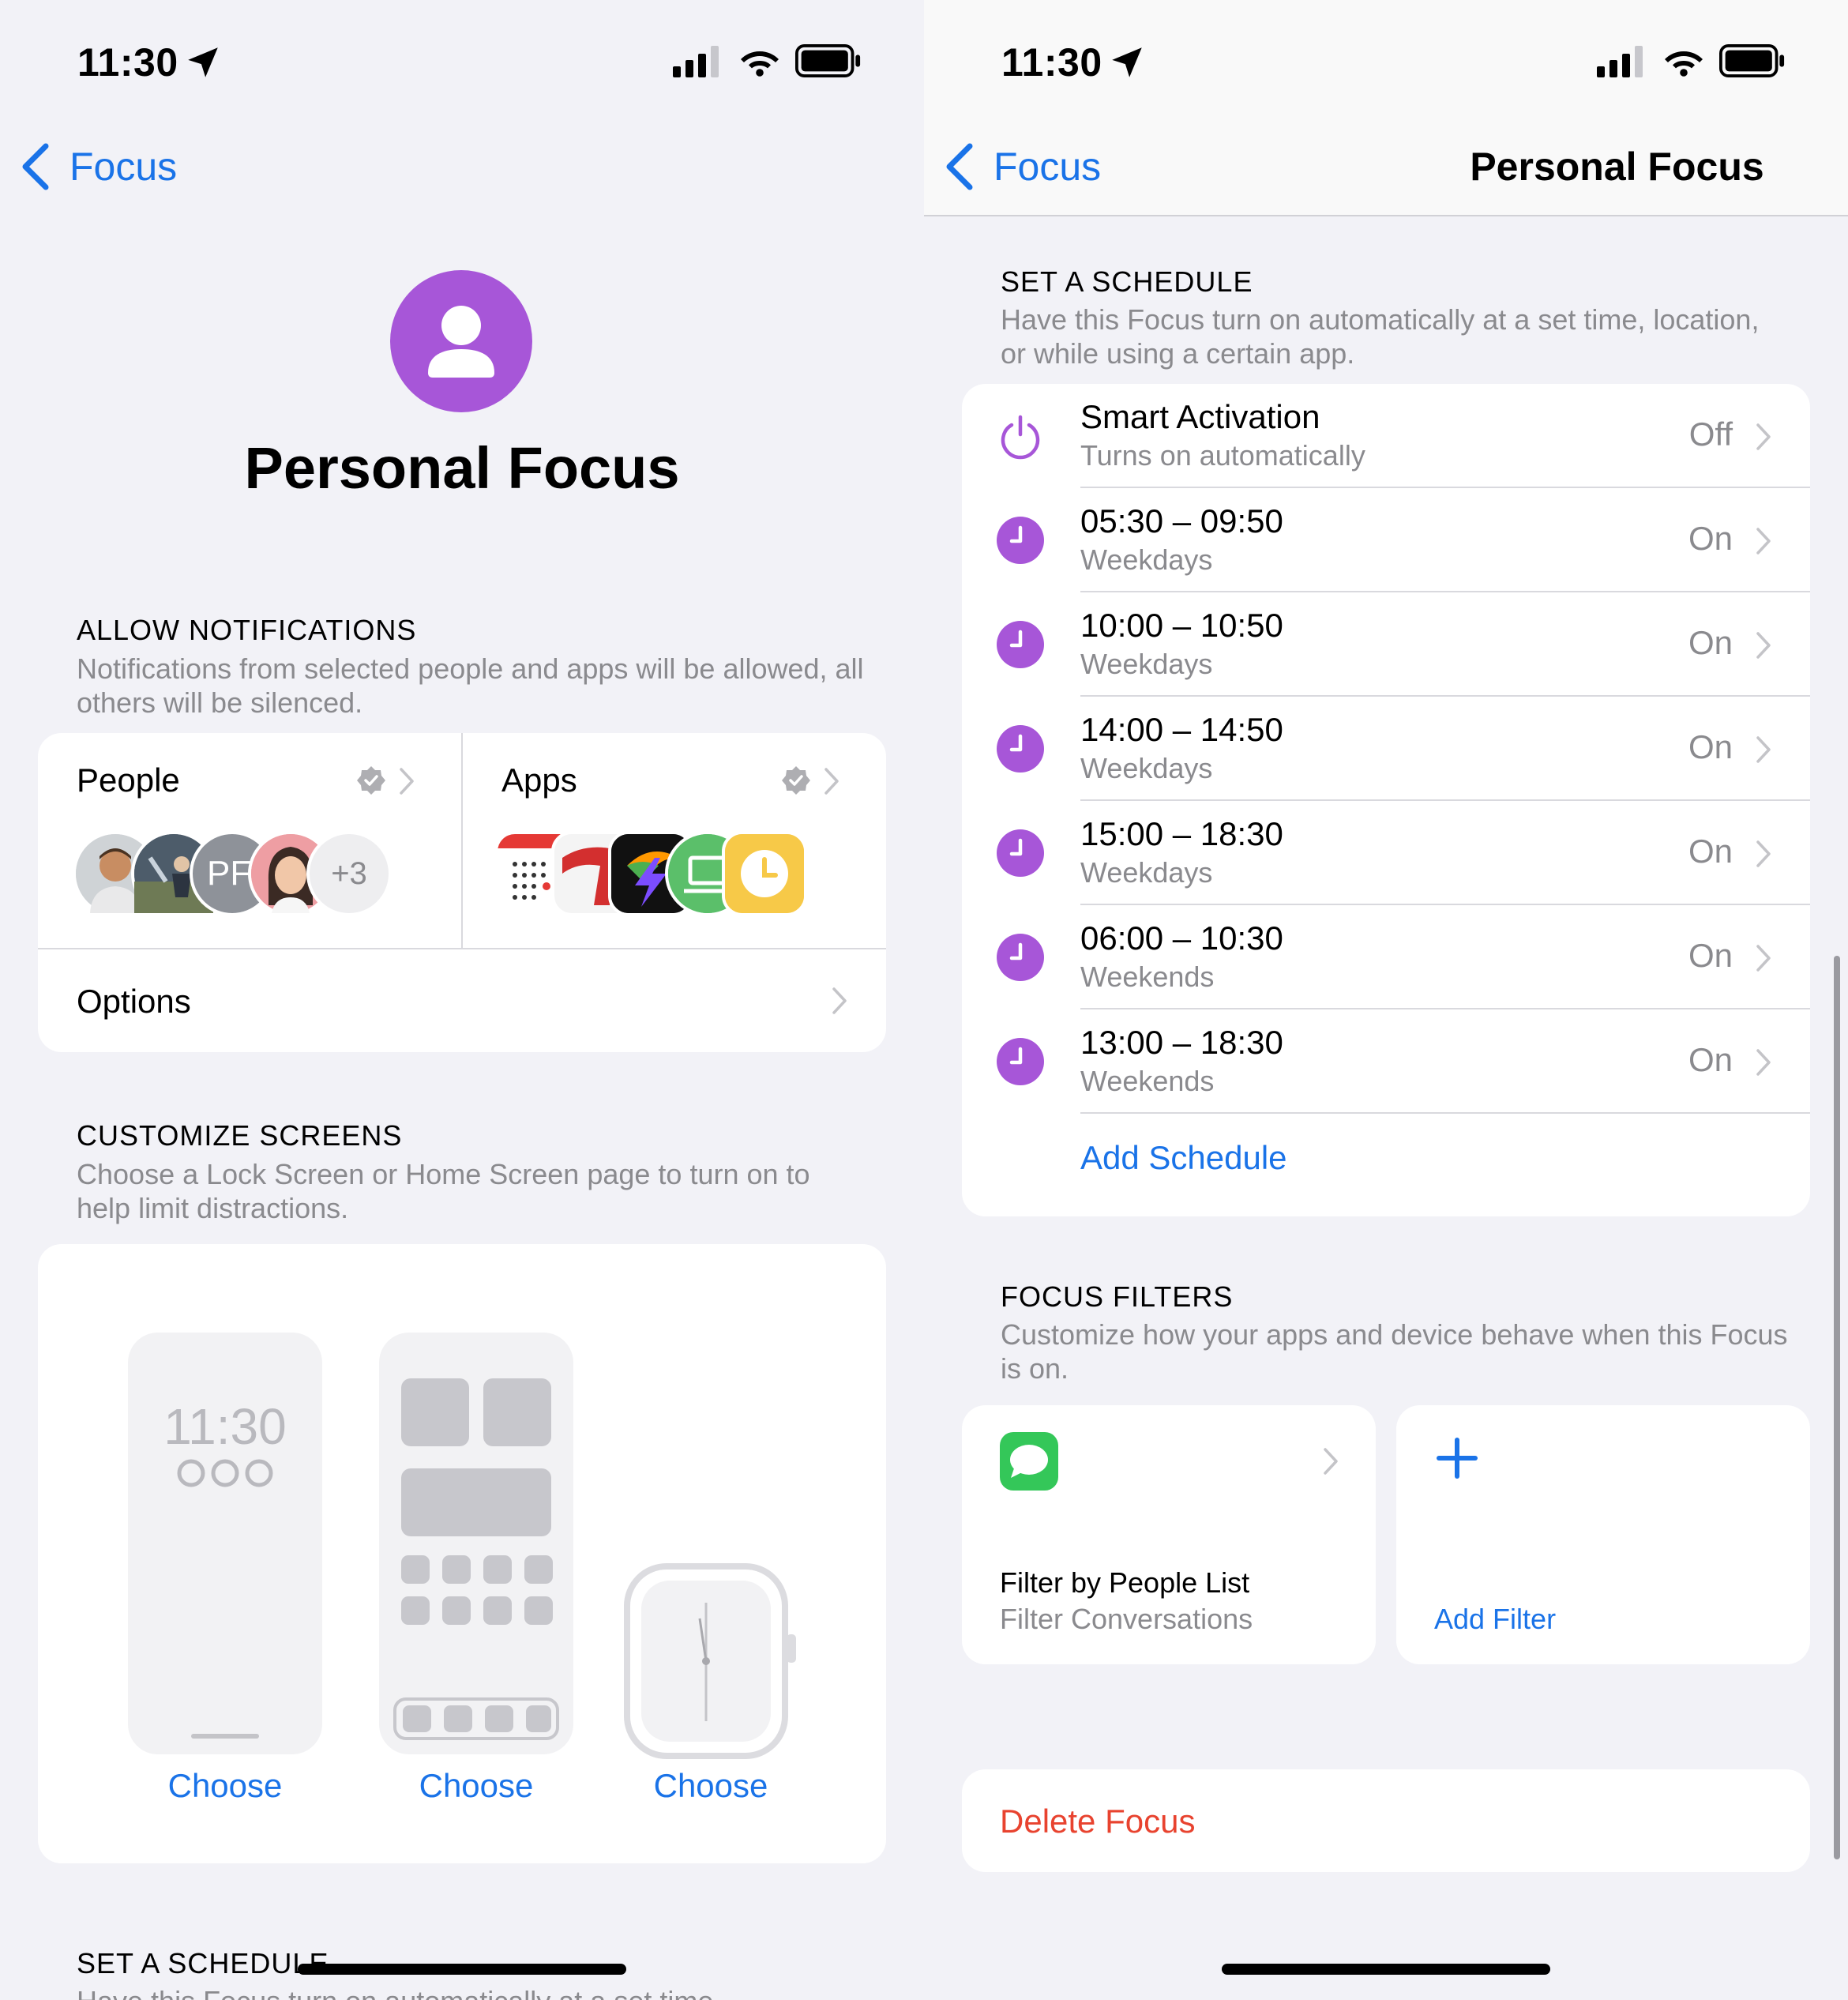  I want to click on allow-notifications-header: ALLOW NOTIFICATIONS, so click(247, 630).